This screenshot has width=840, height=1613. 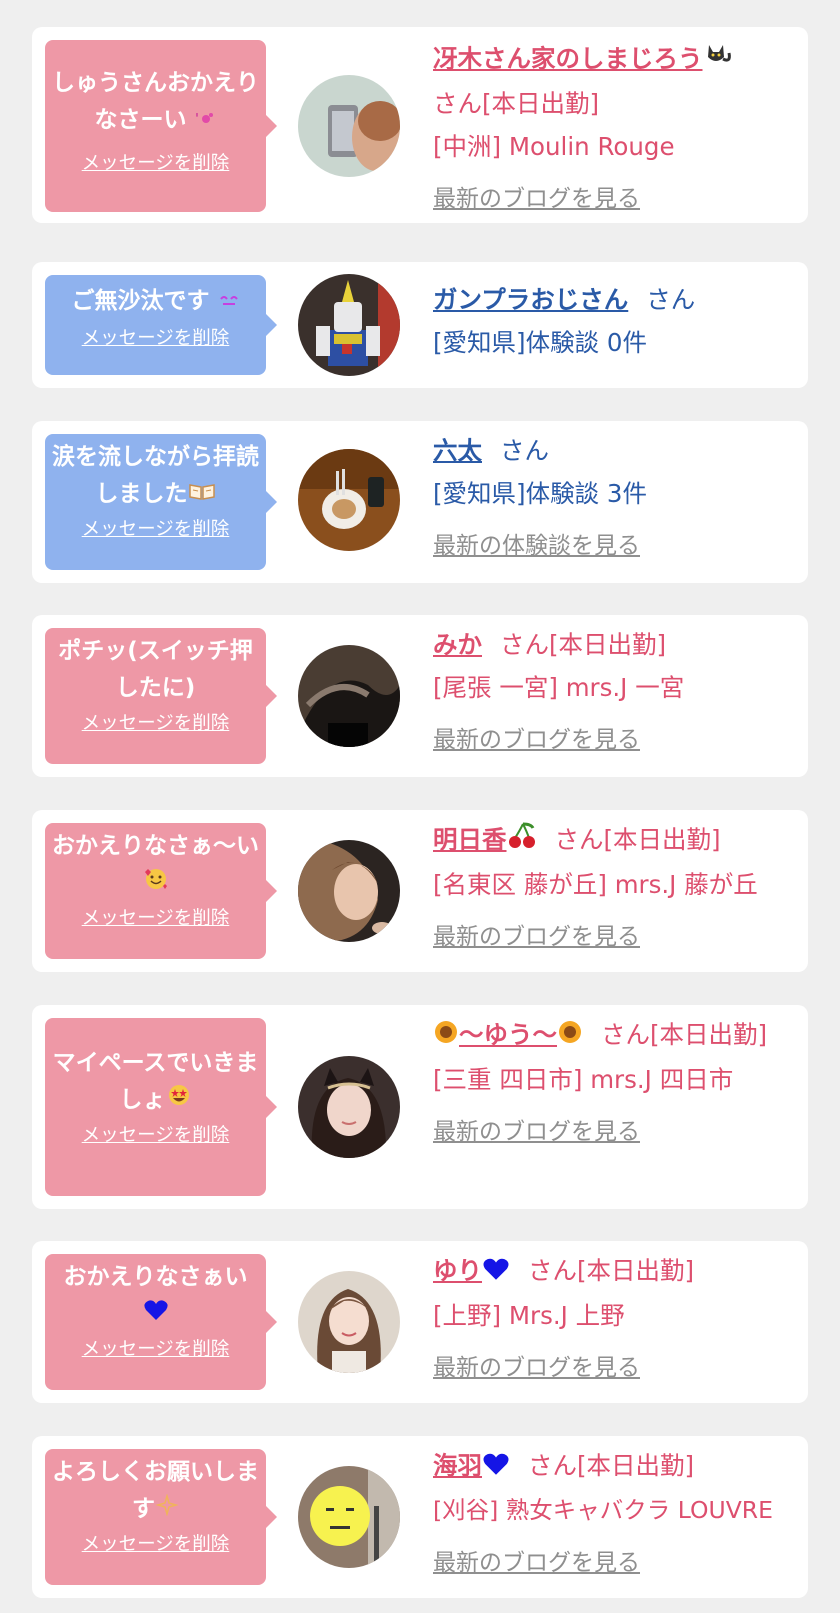 I want to click on shop-text: [刈谷] 熟女キャバクラ LOUVRE, so click(x=603, y=1509).